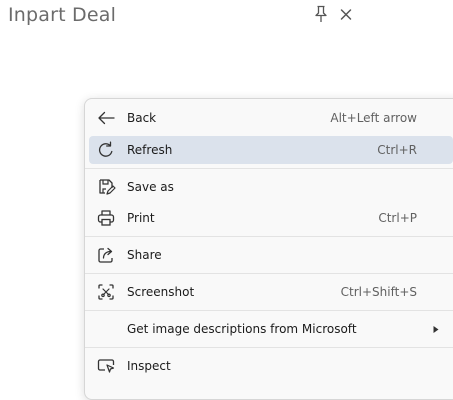 The height and width of the screenshot is (400, 453). I want to click on menu-item-print: Print Ctrl+P, so click(271, 218).